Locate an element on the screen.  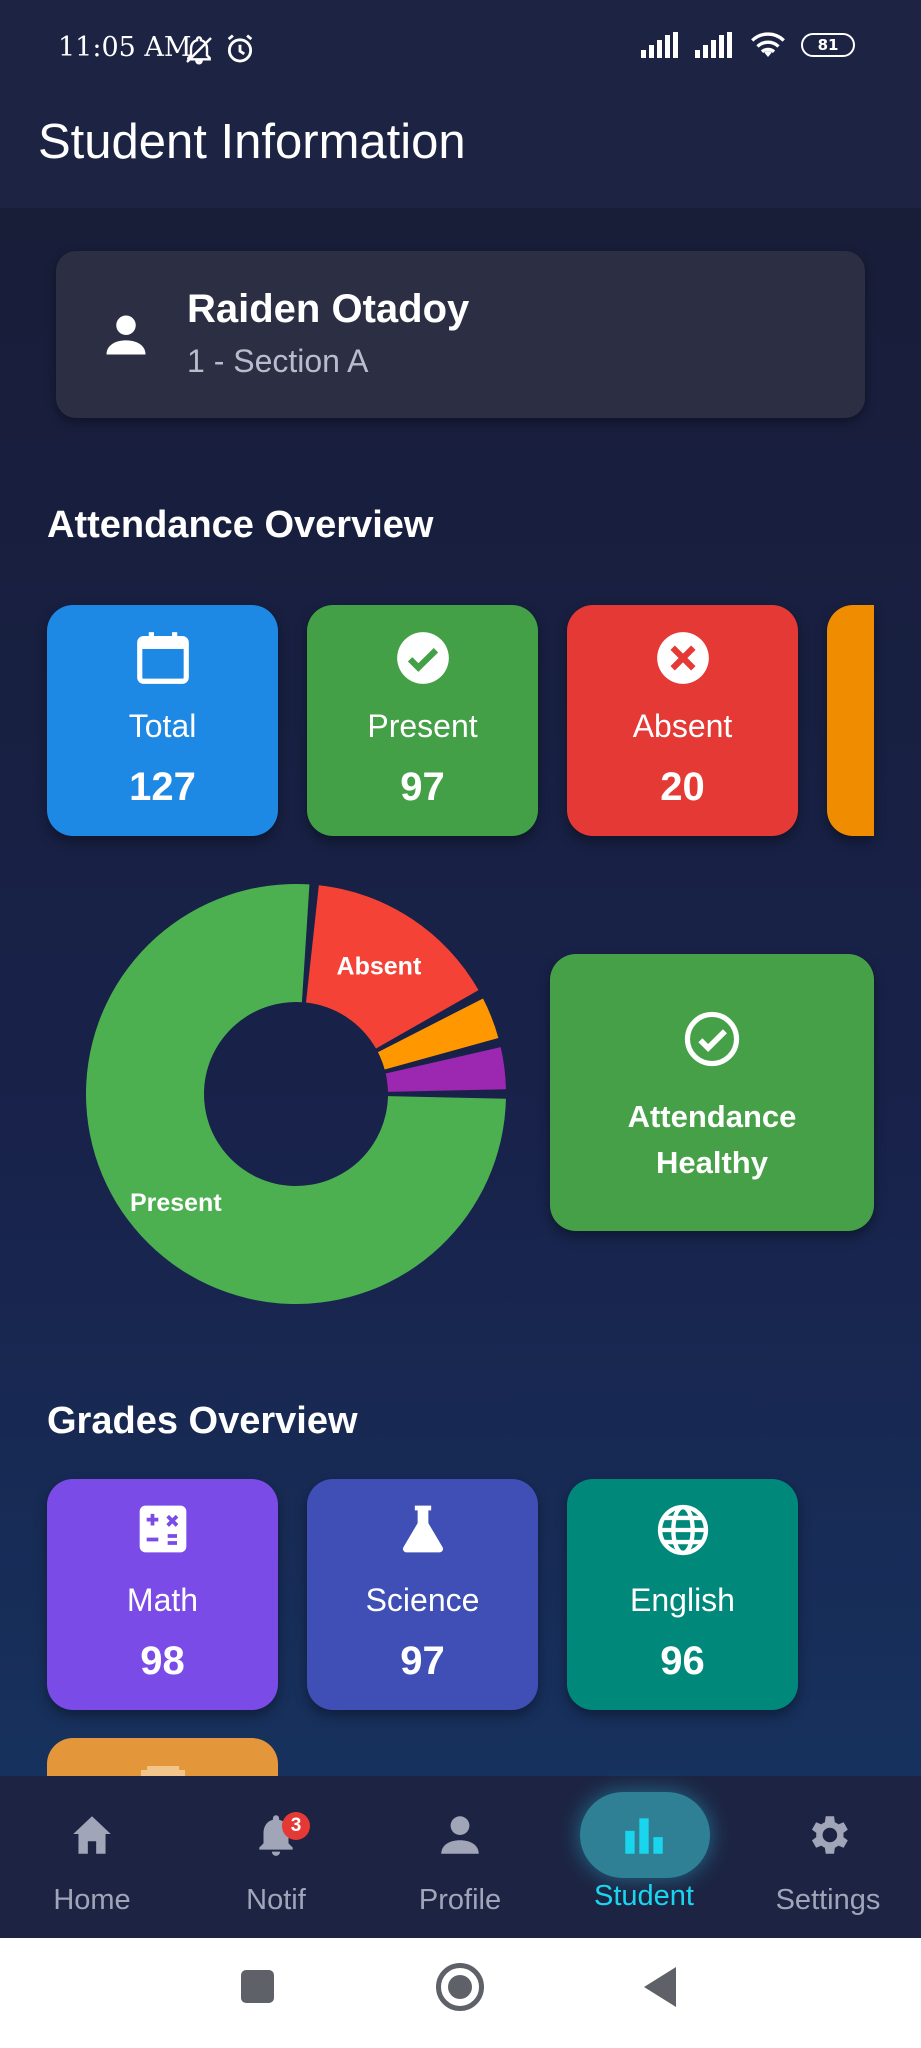
donut-label-absent: Absent is located at coordinates (379, 966).